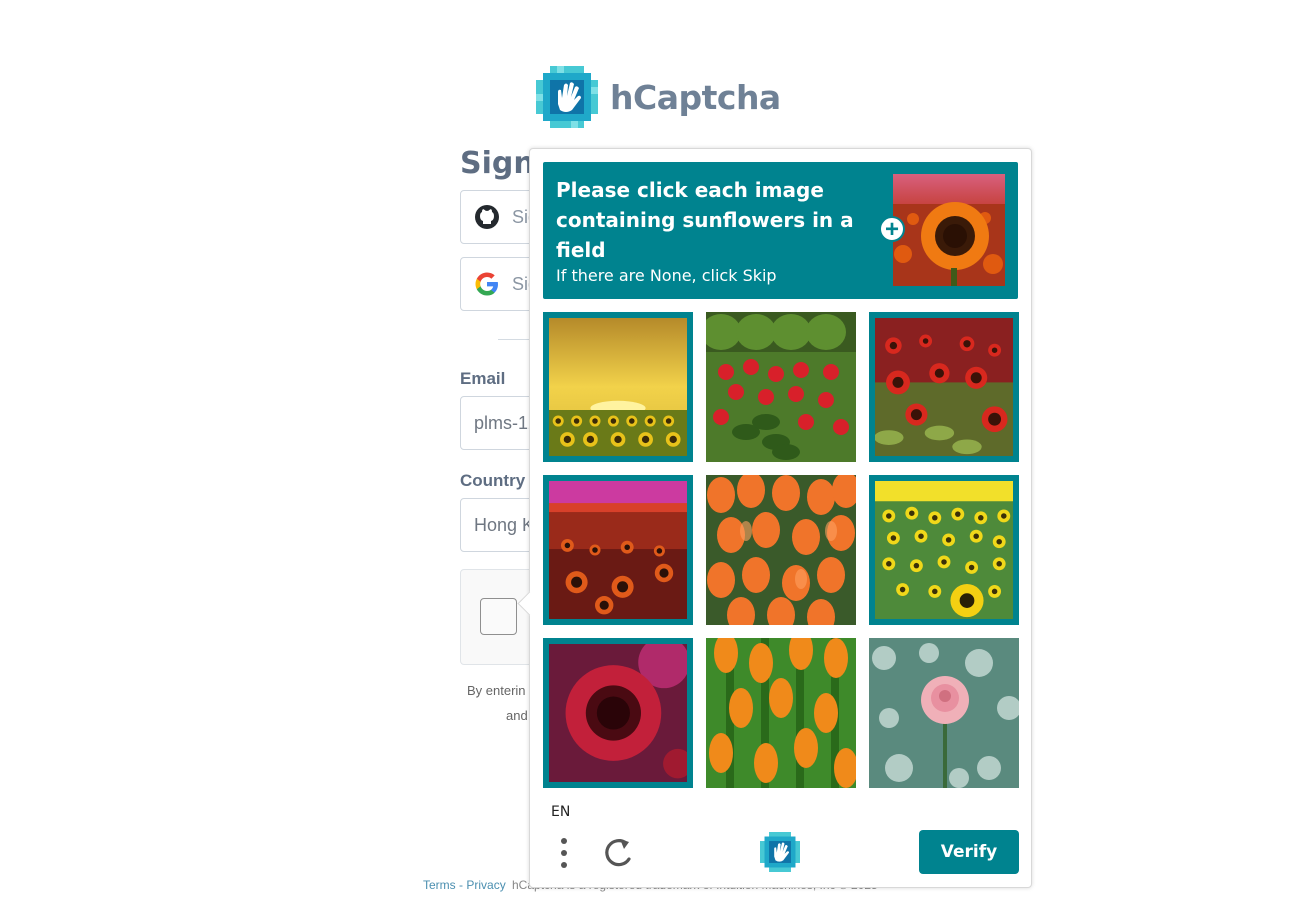  Describe the element at coordinates (666, 275) in the screenshot. I see `prompt-hint: If there are None, click Skip` at that location.